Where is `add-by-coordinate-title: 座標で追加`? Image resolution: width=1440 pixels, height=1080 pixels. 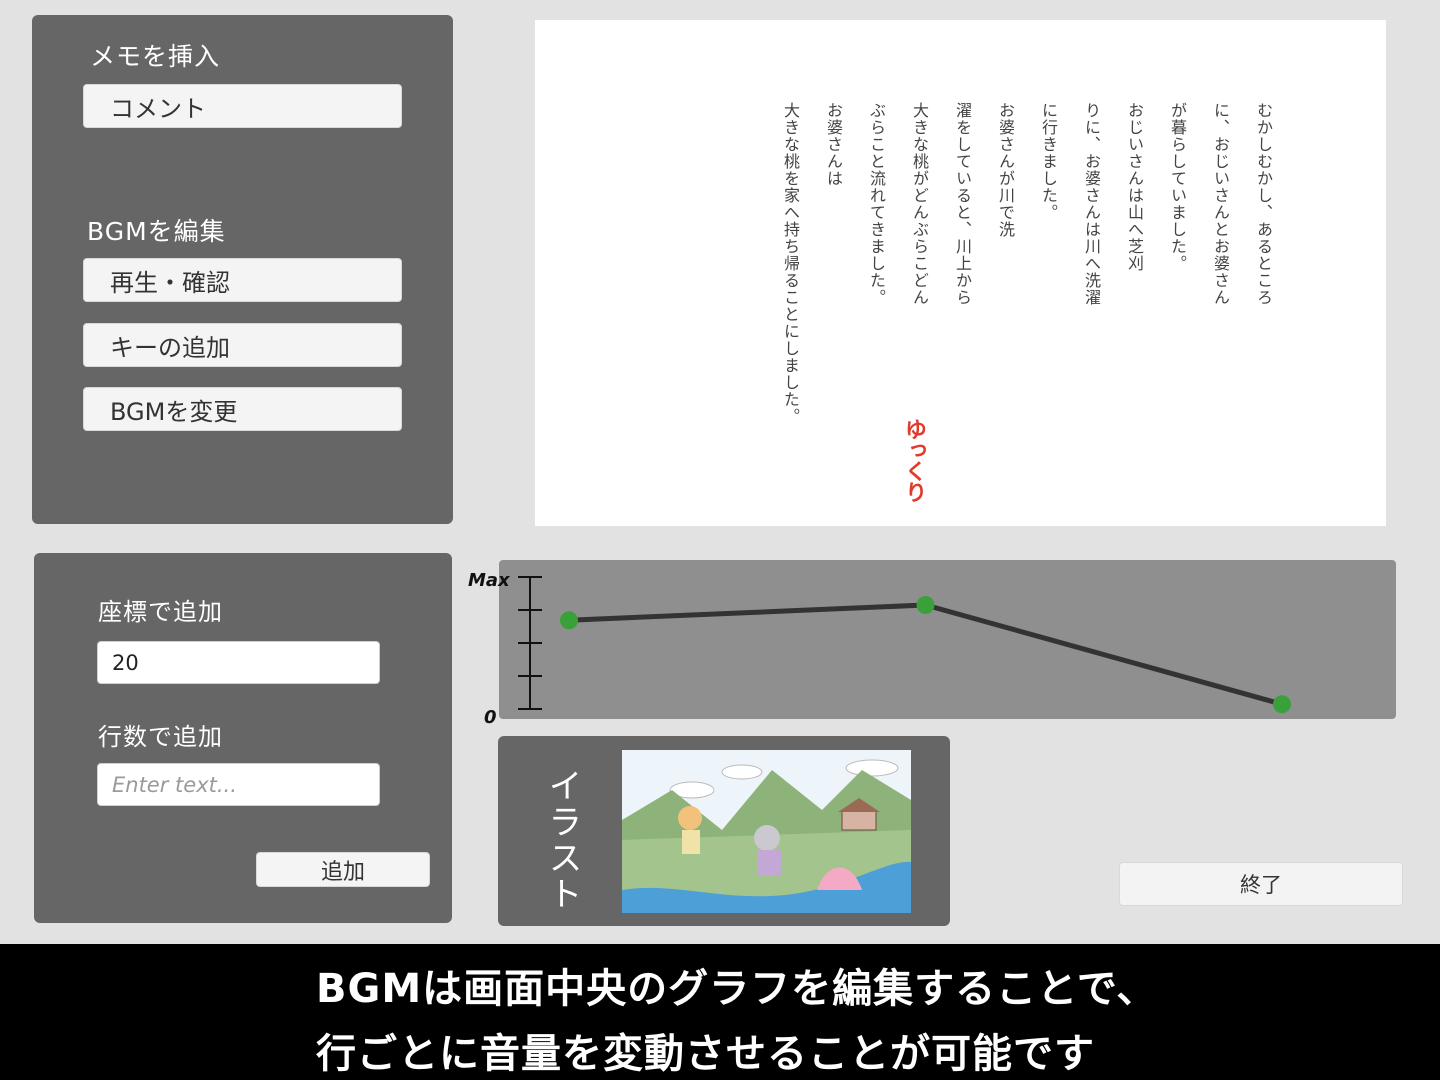 add-by-coordinate-title: 座標で追加 is located at coordinates (160, 612).